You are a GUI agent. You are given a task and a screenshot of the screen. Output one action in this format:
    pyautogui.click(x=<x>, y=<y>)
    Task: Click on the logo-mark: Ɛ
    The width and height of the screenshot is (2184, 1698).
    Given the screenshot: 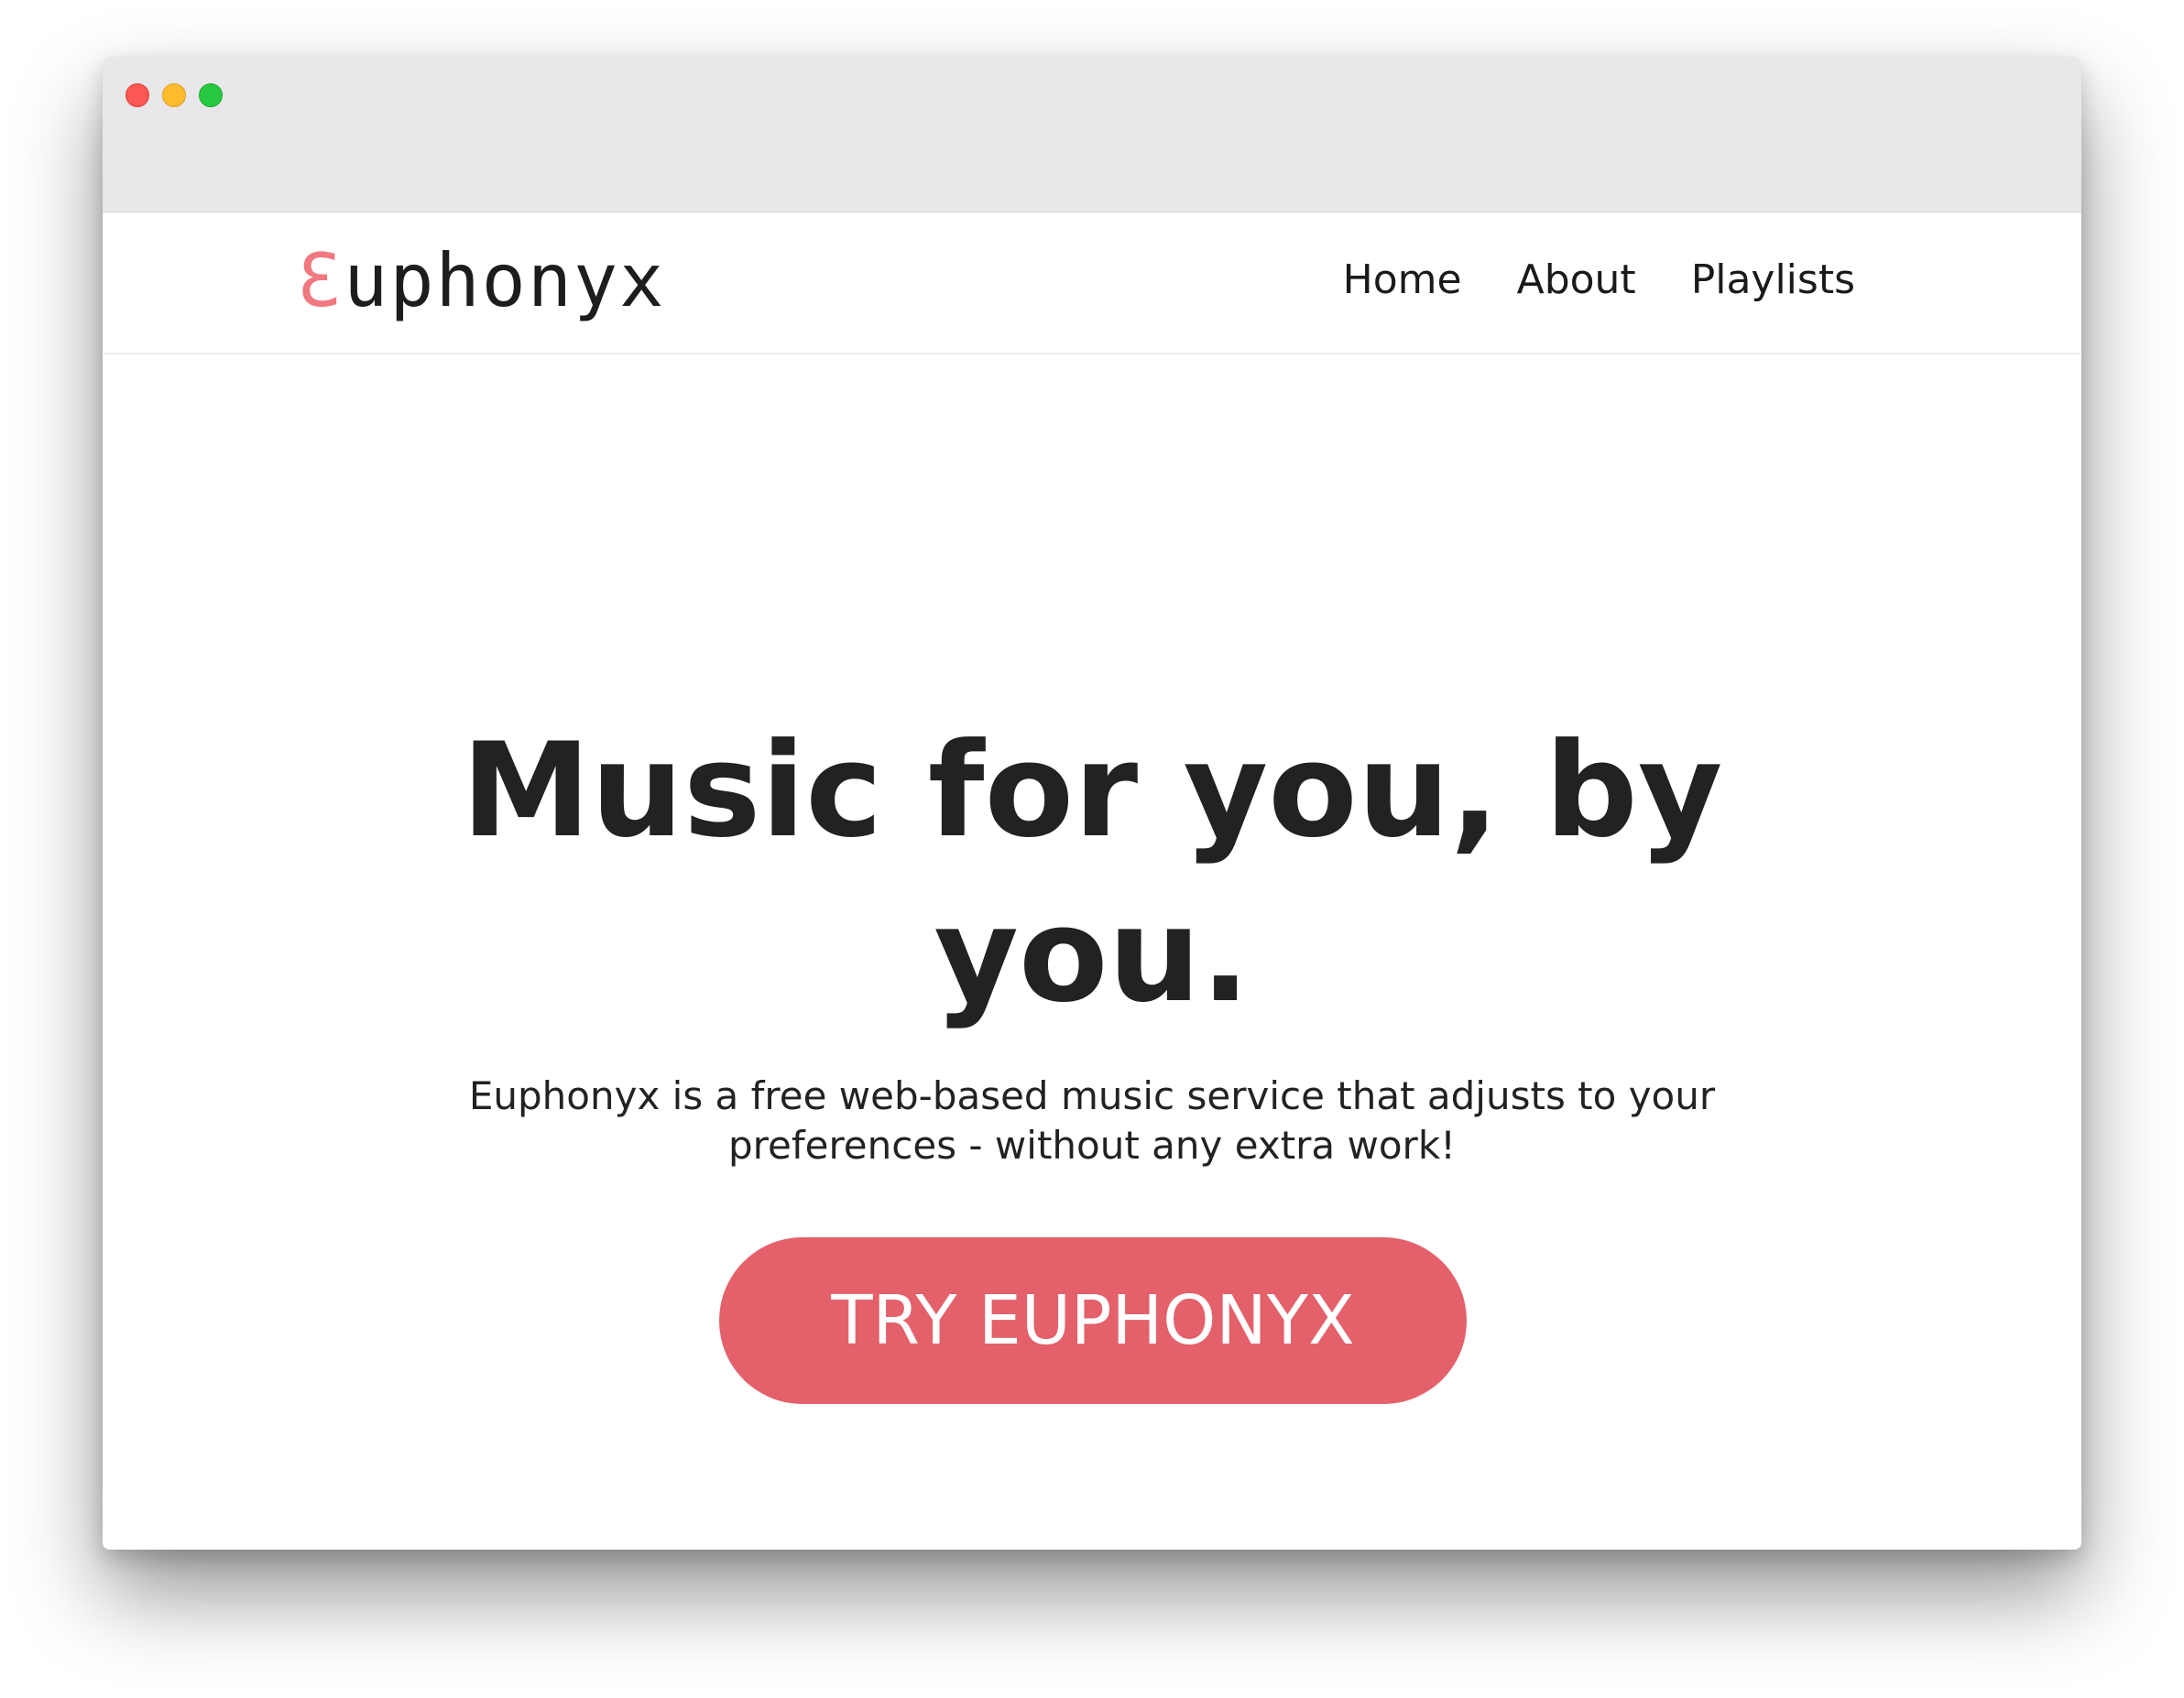 What is the action you would take?
    pyautogui.click(x=321, y=280)
    